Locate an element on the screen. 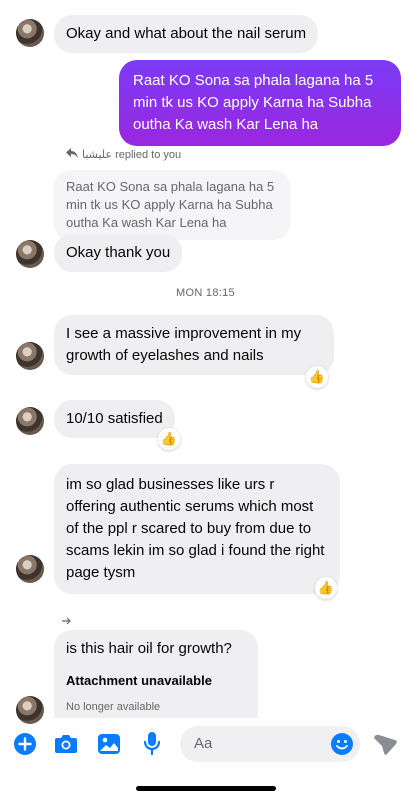  reply-indicator: علیشبا replied to you is located at coordinates (123, 154).